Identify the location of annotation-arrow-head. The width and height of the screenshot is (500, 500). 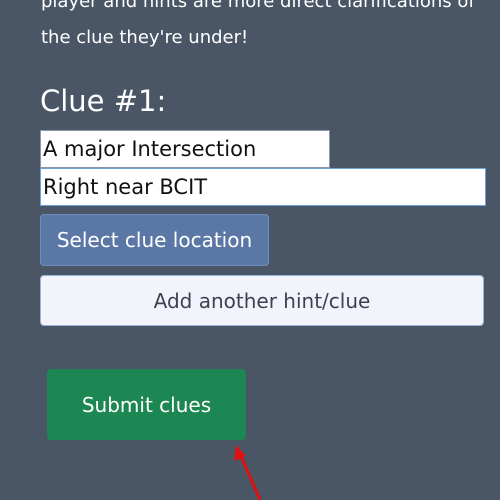
(240, 453).